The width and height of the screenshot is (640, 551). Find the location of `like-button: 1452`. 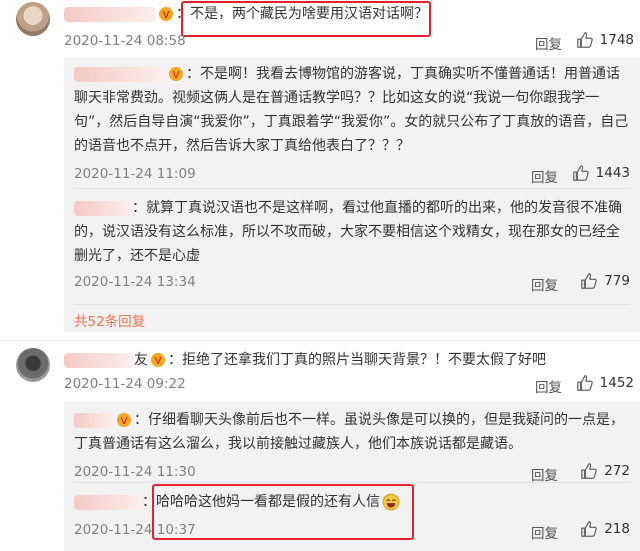

like-button: 1452 is located at coordinates (605, 383).